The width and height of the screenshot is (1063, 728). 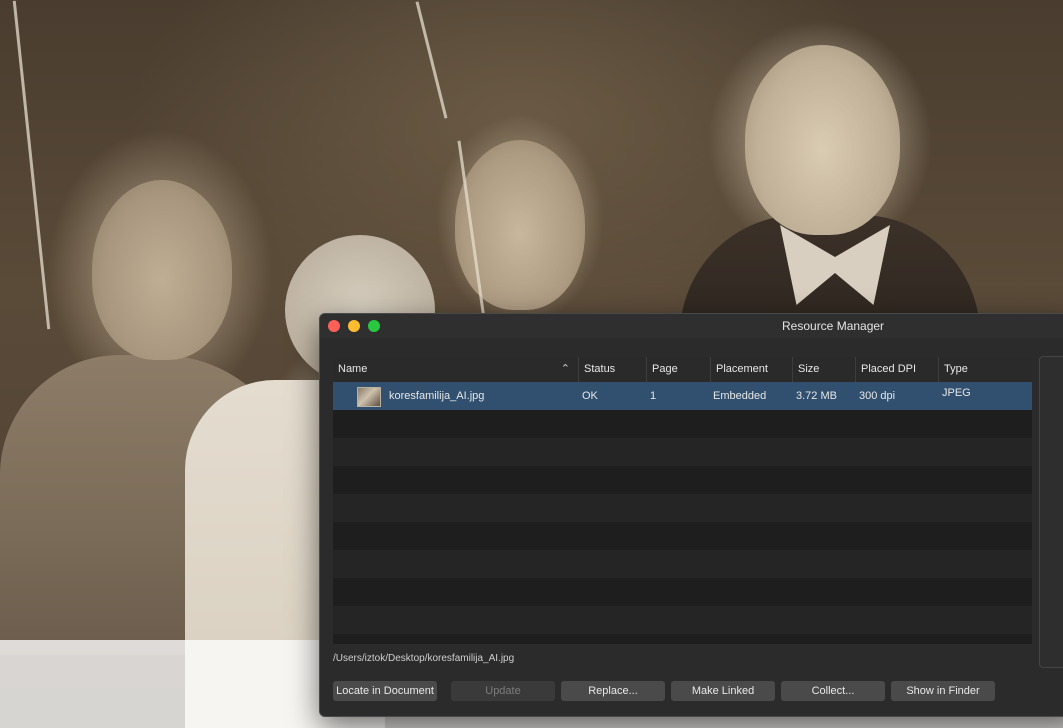 I want to click on locate-in-document-button: Locate in Document, so click(x=385, y=691).